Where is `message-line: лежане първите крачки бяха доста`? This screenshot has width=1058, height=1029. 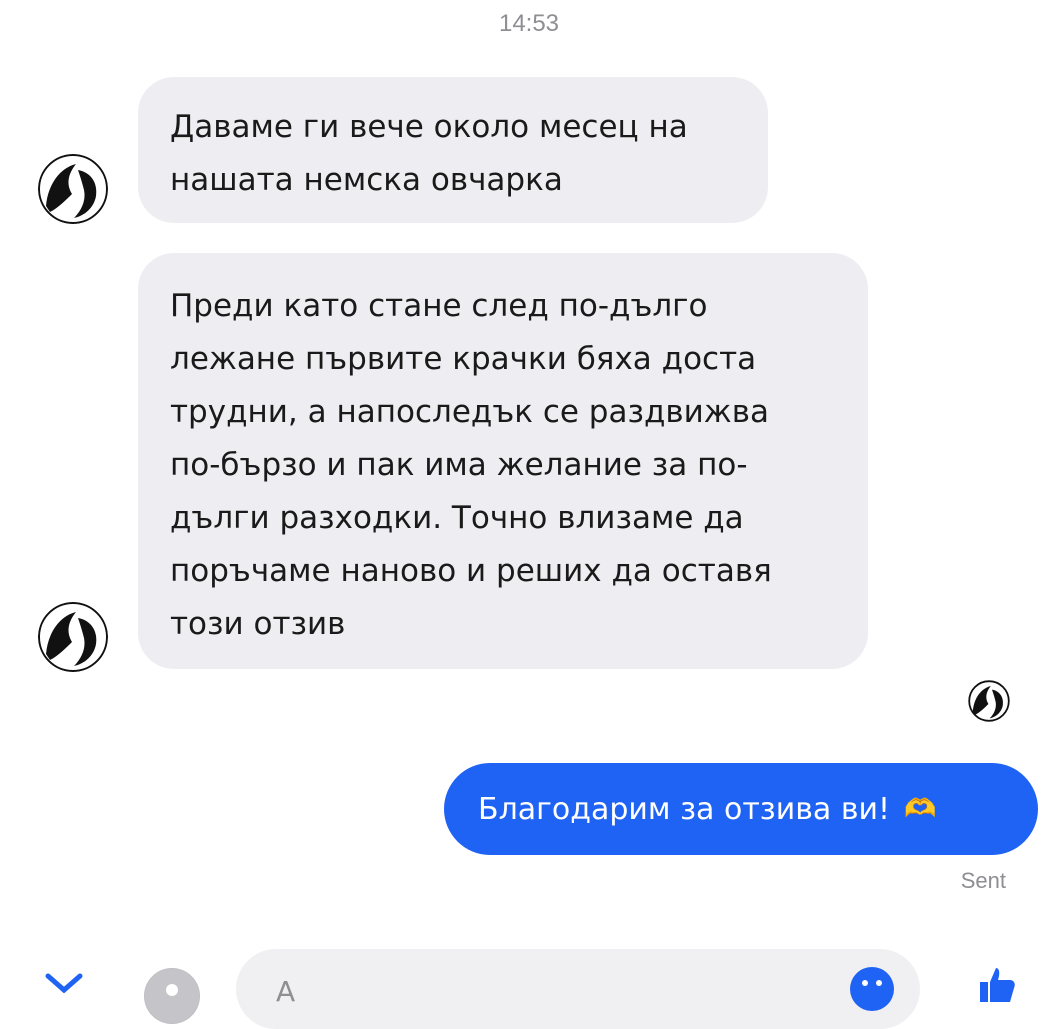 message-line: лежане първите крачки бяха доста is located at coordinates (463, 359).